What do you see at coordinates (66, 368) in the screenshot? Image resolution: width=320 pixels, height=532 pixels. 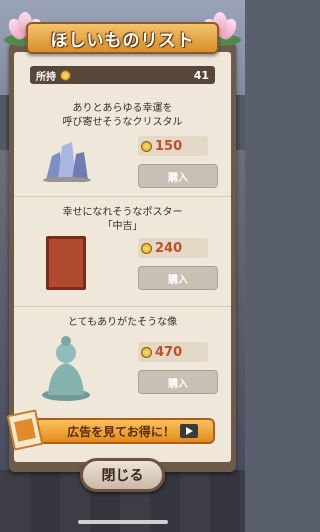 I see `statue-icon` at bounding box center [66, 368].